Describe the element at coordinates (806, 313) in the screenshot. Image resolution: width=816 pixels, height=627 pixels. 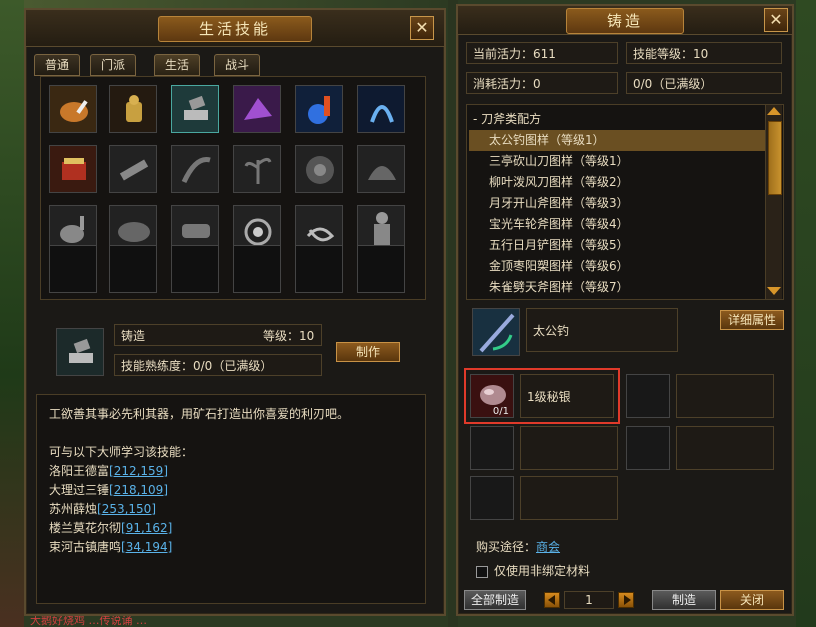
I see `game-background-right` at that location.